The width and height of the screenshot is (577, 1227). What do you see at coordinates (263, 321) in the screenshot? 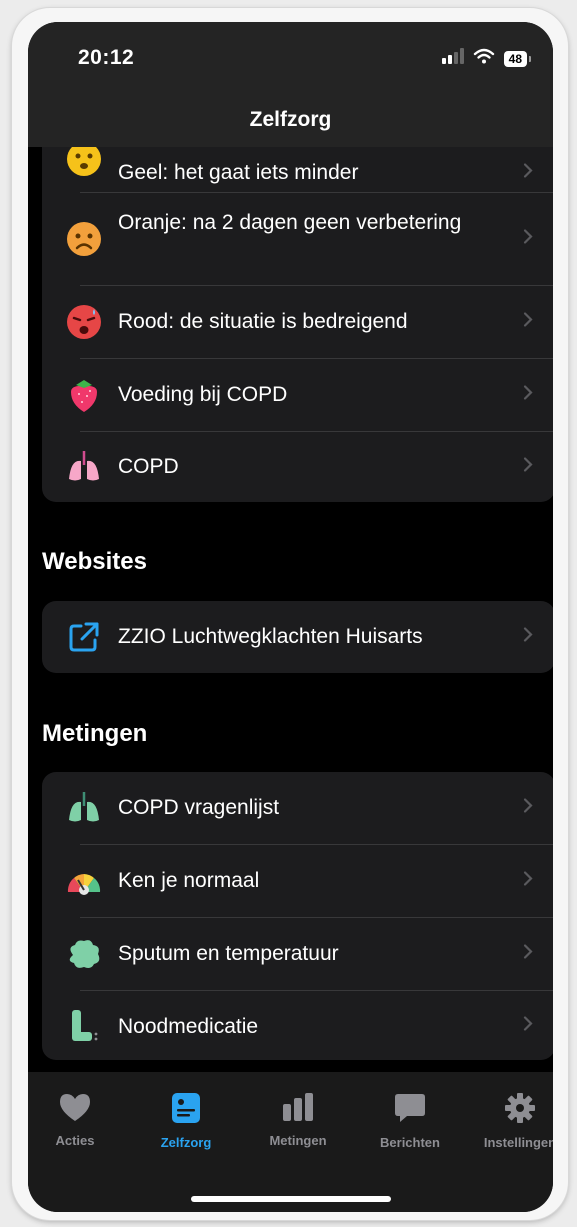
I see `list-item-label: Rood: de situatie is bedreigend` at bounding box center [263, 321].